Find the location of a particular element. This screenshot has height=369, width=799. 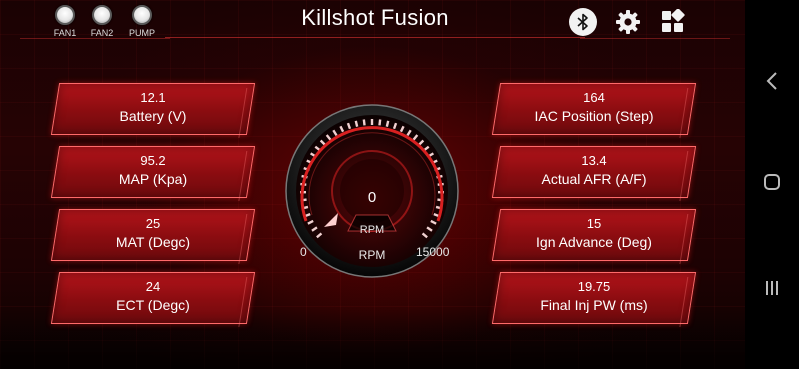

gear-icon is located at coordinates (628, 22).